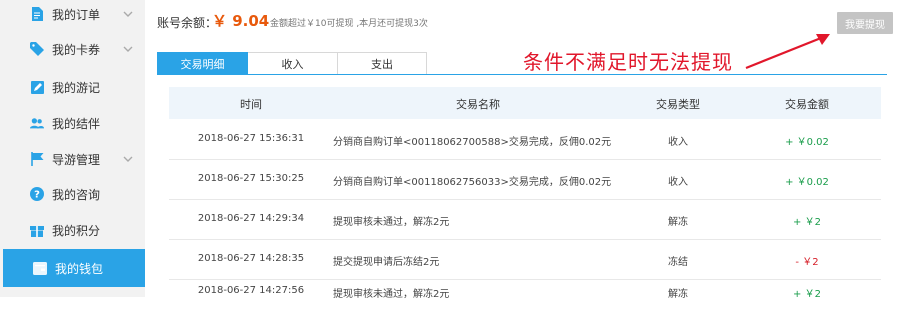 The width and height of the screenshot is (900, 319). I want to click on withdraw-button: 我要提现, so click(865, 23).